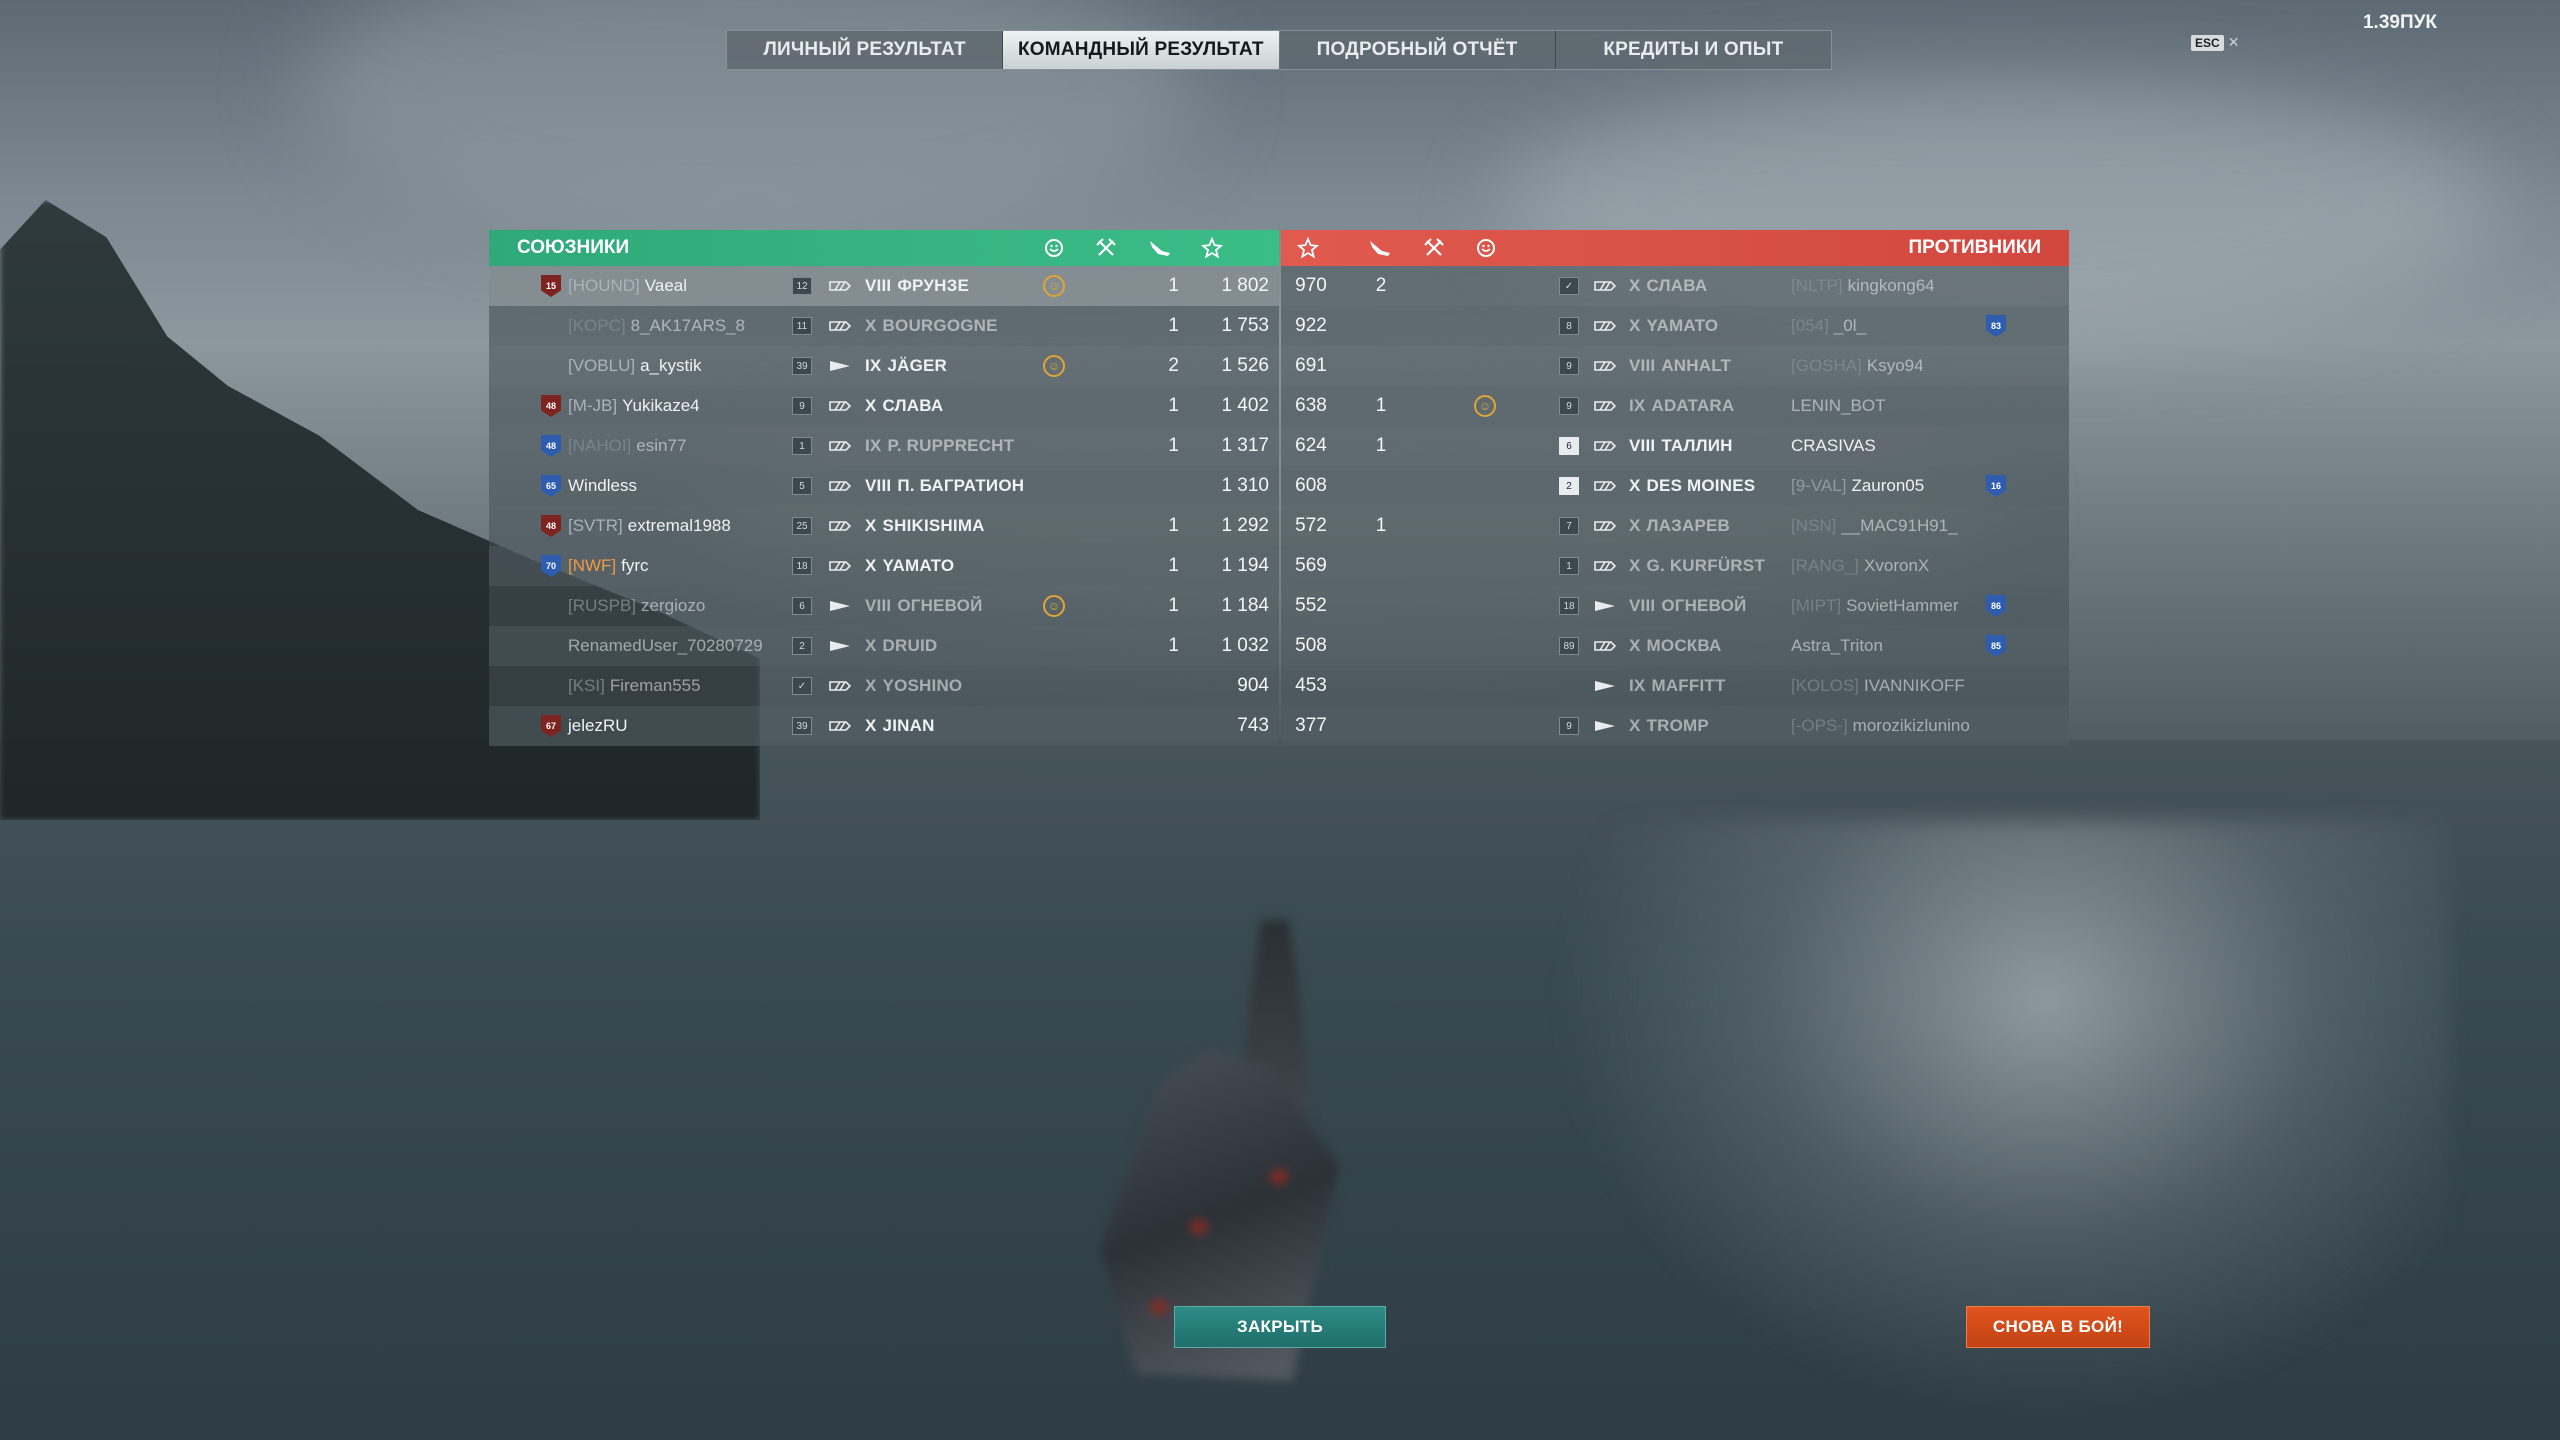 The width and height of the screenshot is (2560, 1440). I want to click on enemy-row: 453 IX MAFFITT [KOLOS] IVANNIKOFF, so click(1675, 686).